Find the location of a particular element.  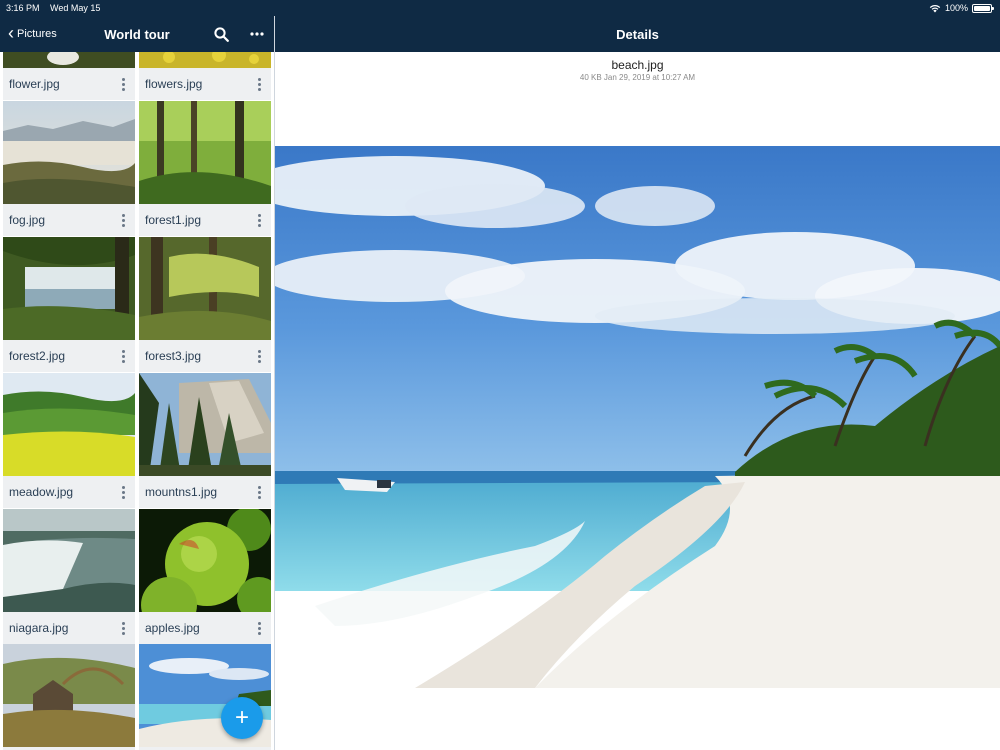

file-tile-flower: flower.jpg is located at coordinates (69, 76).